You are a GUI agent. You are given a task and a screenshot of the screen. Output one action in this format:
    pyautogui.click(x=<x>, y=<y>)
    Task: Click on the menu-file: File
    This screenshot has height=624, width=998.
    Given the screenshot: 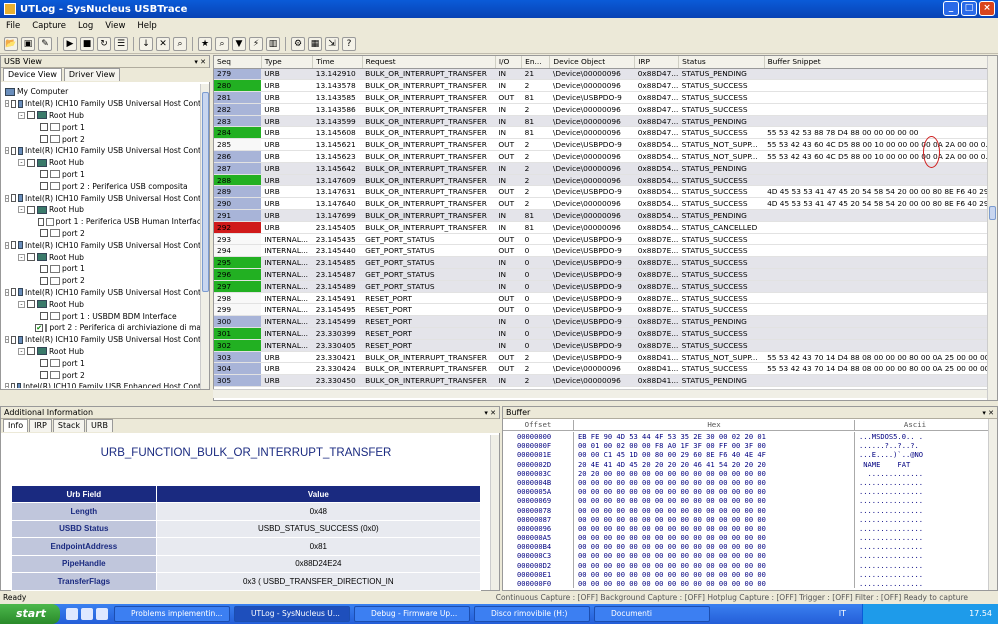 What is the action you would take?
    pyautogui.click(x=13, y=26)
    